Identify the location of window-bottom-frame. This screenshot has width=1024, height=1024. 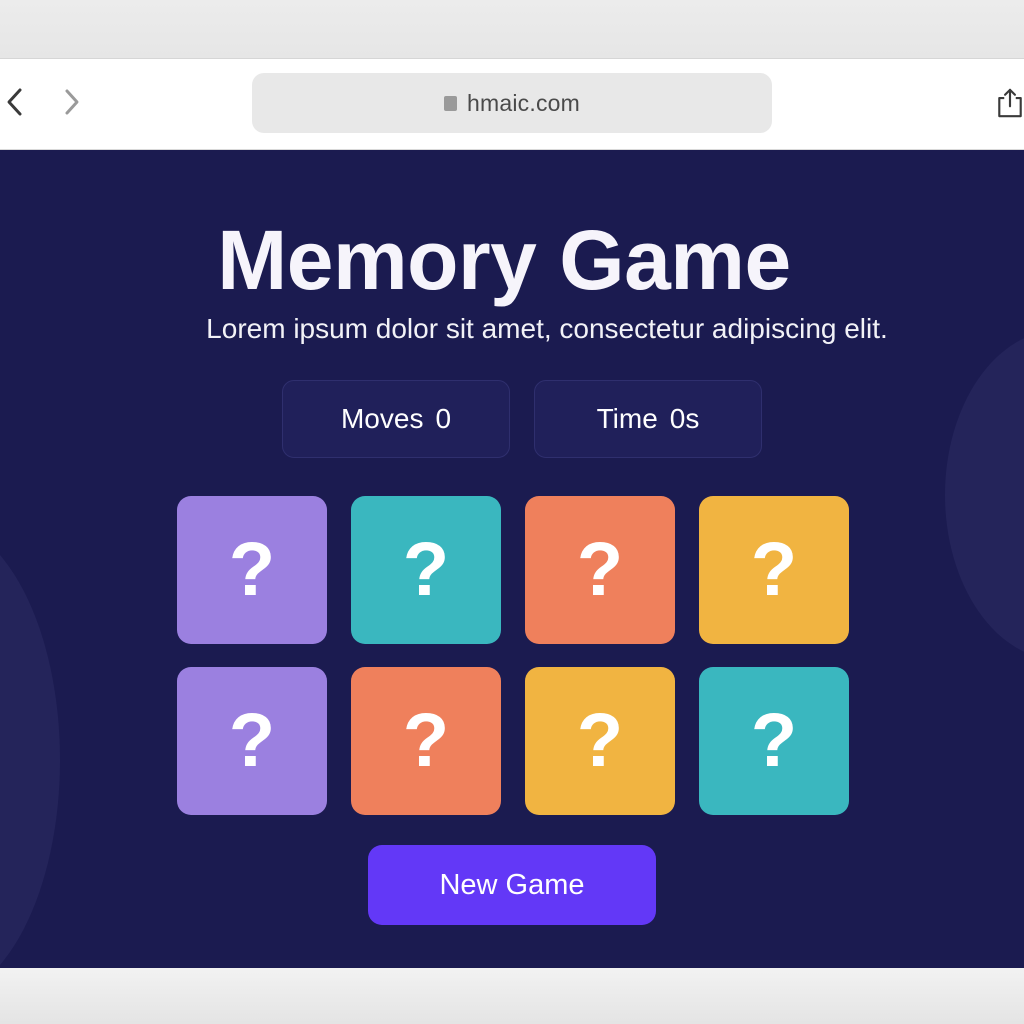
(512, 996).